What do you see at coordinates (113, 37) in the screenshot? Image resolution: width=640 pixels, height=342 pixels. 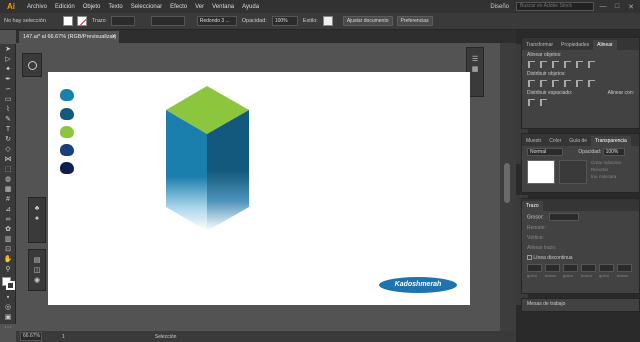 I see `close-icon: ✕` at bounding box center [113, 37].